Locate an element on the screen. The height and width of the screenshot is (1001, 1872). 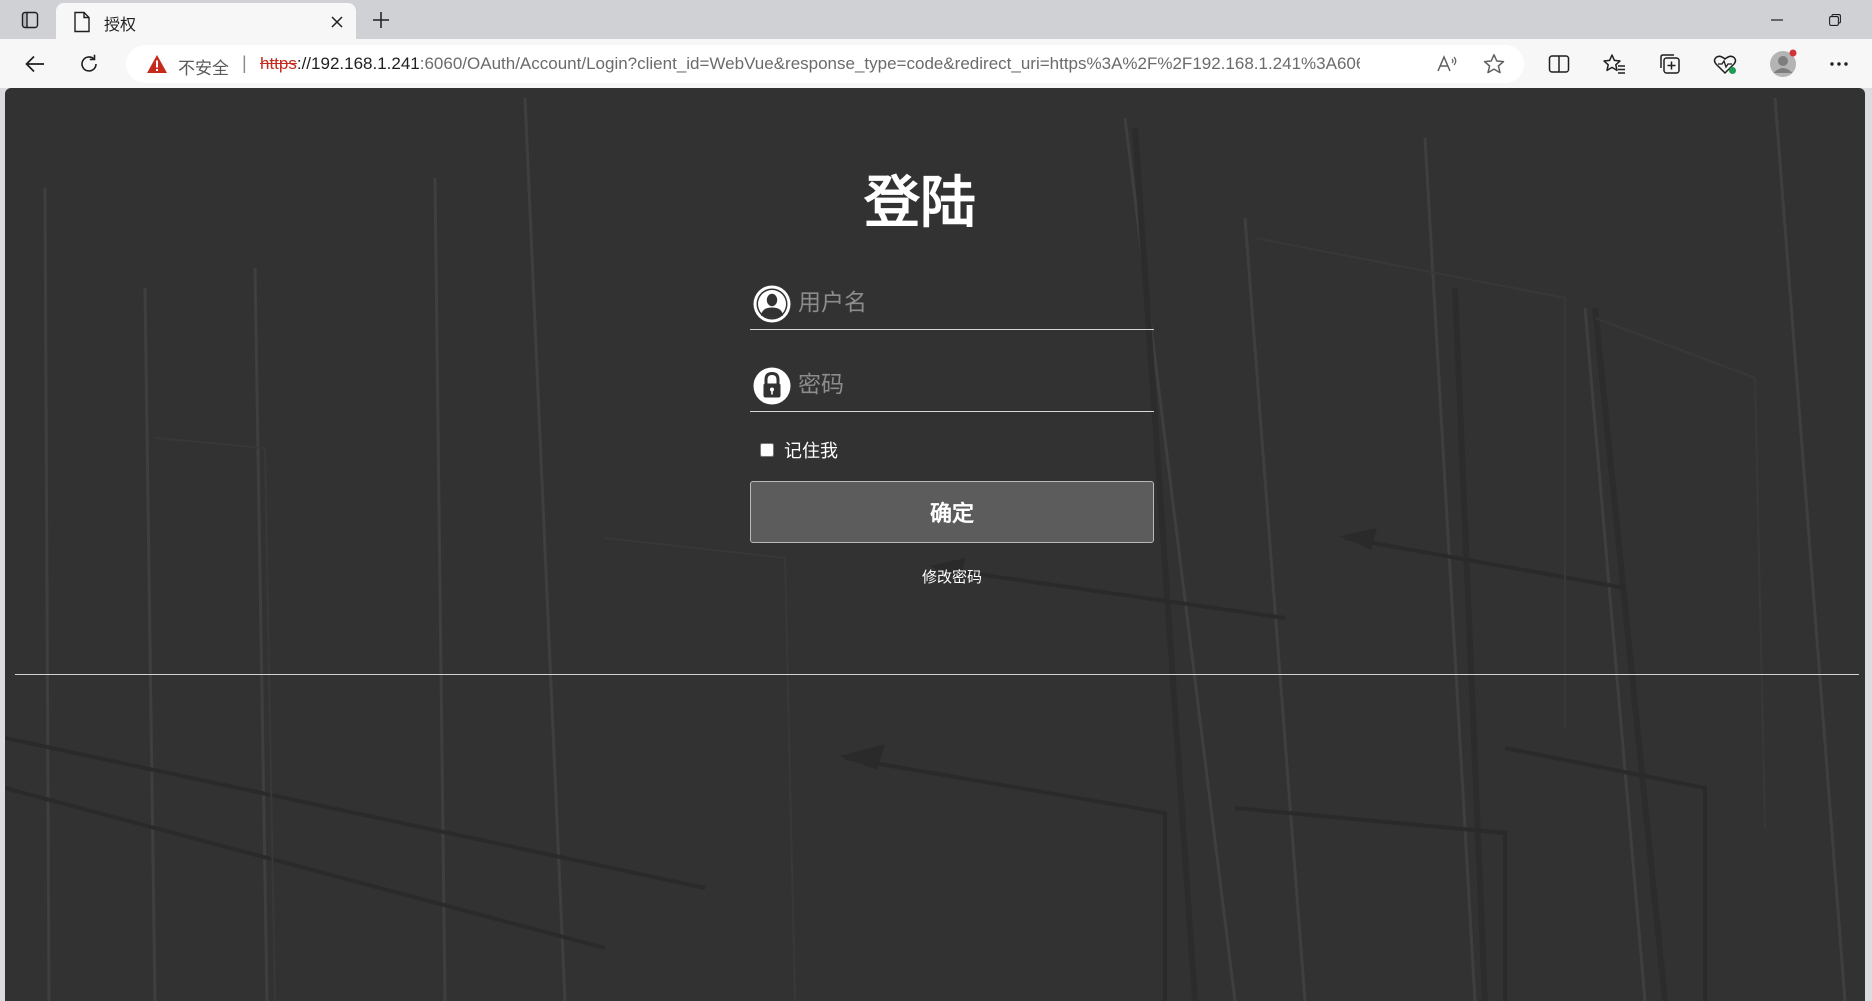
password-field is located at coordinates (952, 386).